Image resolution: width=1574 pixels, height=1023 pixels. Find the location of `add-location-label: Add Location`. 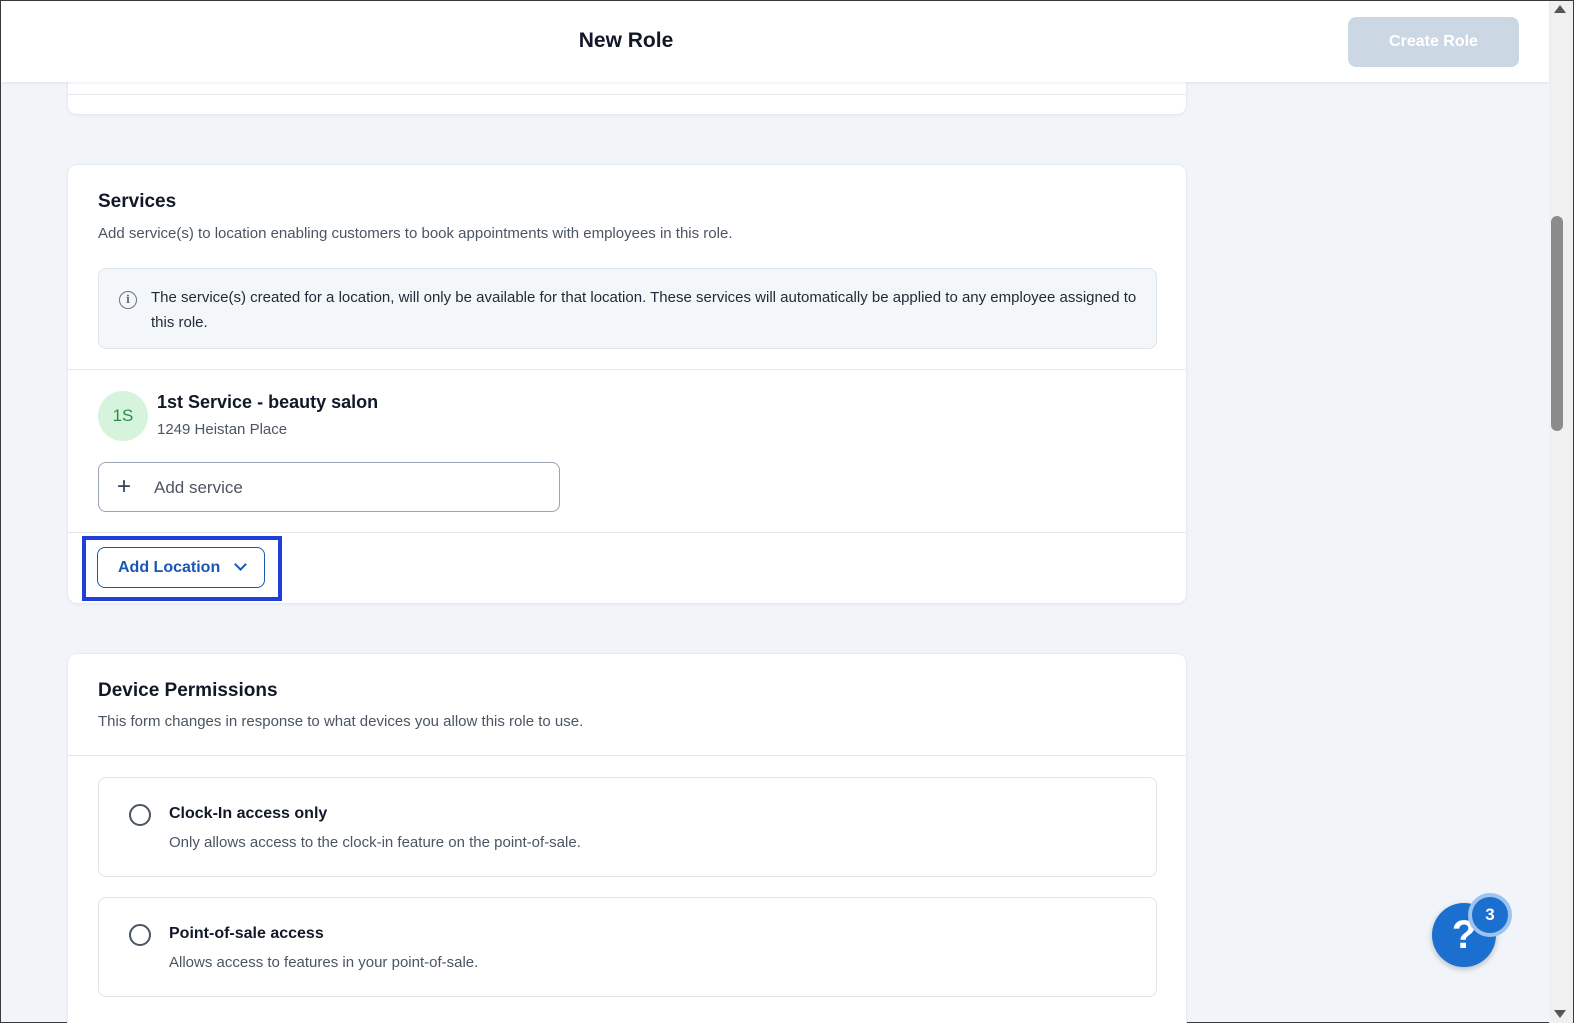

add-location-label: Add Location is located at coordinates (169, 567).